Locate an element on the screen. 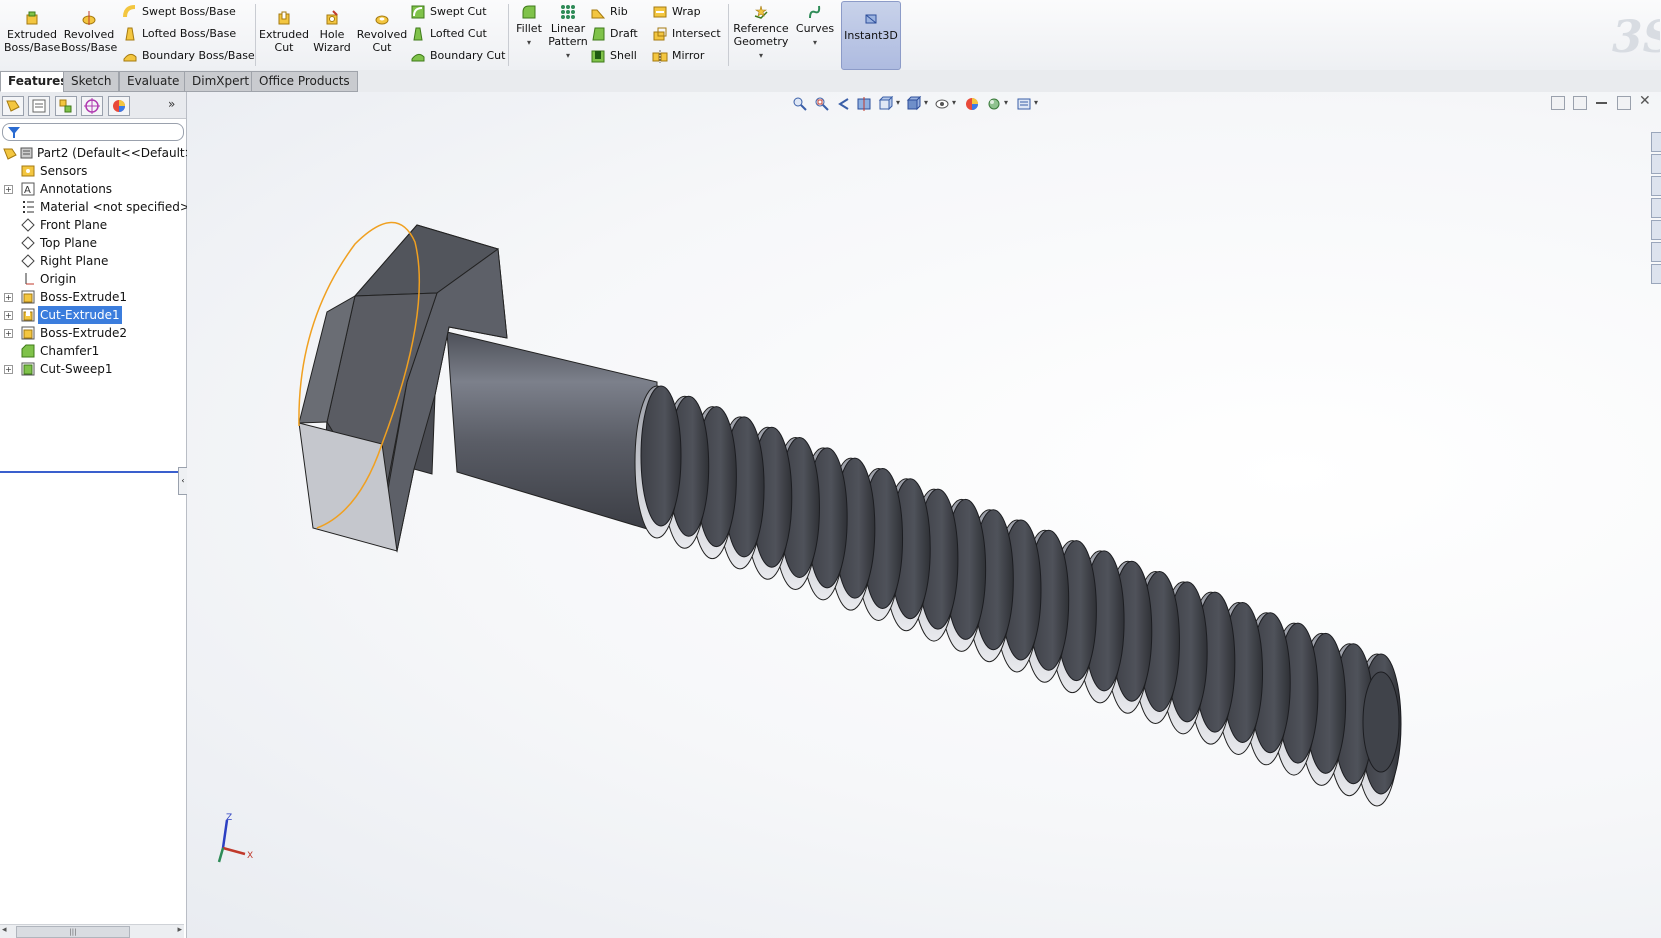  origin-icon is located at coordinates (29, 279).